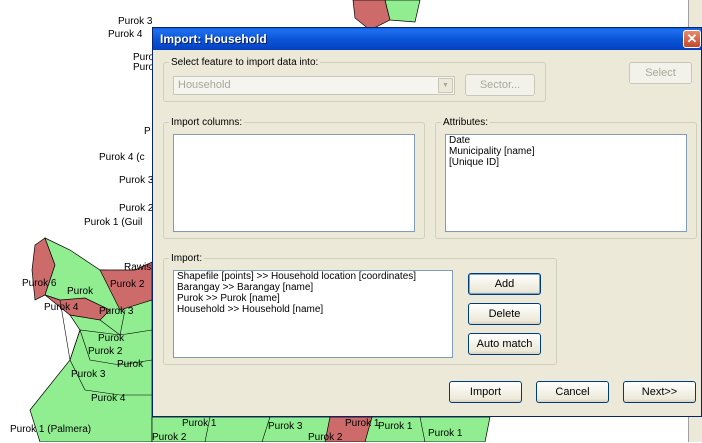 The image size is (702, 443). Describe the element at coordinates (659, 392) in the screenshot. I see `next-button: Next>>` at that location.